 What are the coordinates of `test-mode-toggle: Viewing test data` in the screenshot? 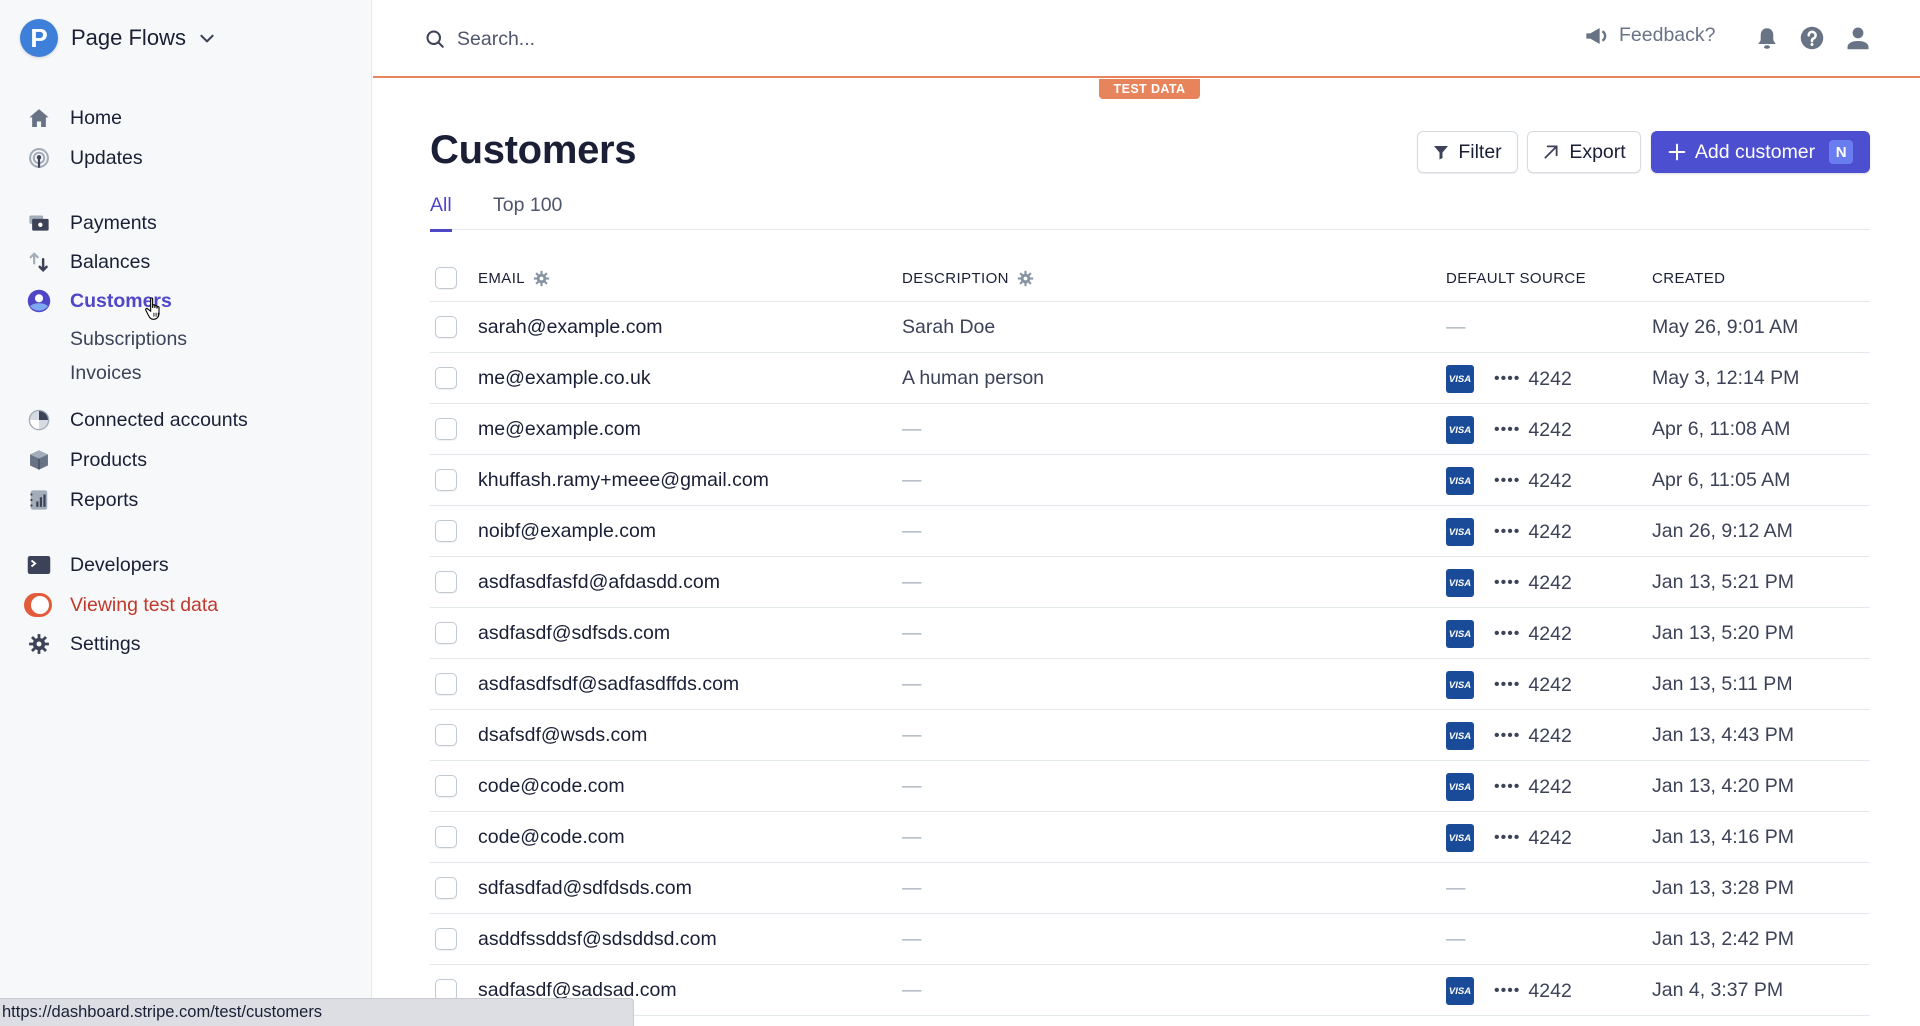 It's located at (121, 605).